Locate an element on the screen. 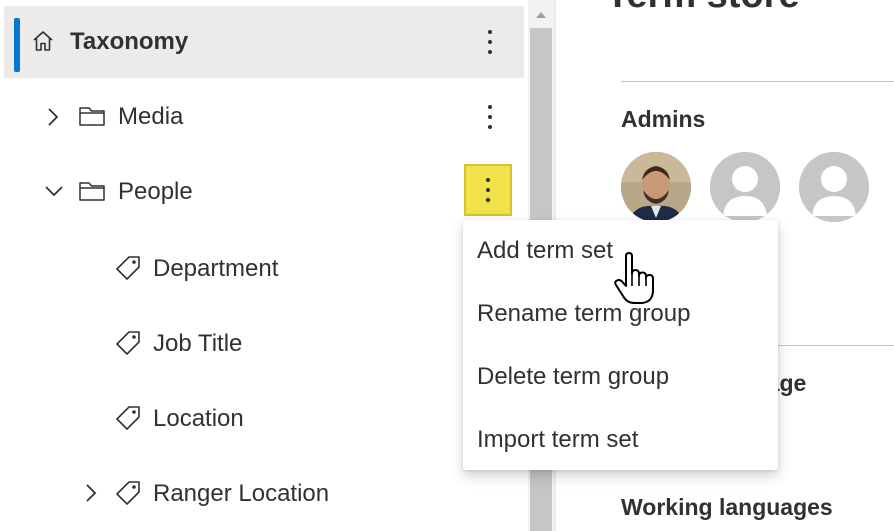 This screenshot has width=894, height=531. tree-item-label: Taxonomy is located at coordinates (129, 41).